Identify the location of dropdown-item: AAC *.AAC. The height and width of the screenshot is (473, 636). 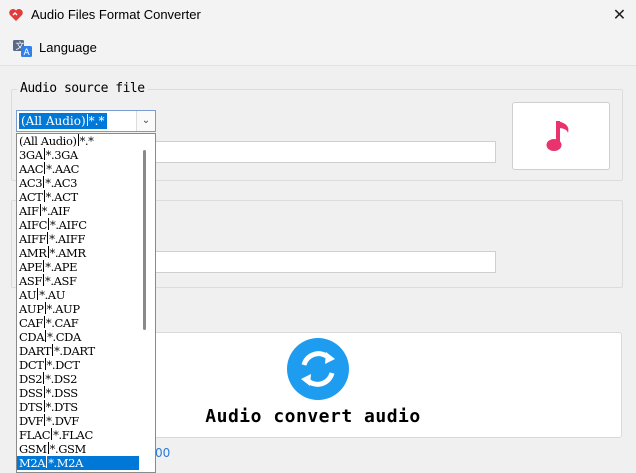
(78, 169).